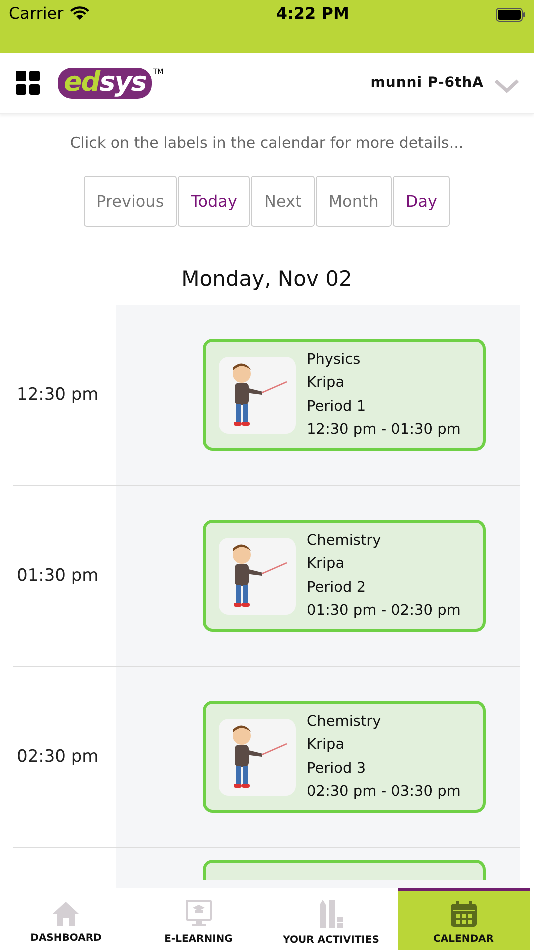  Describe the element at coordinates (344, 757) in the screenshot. I see `event-card: Chemistry Kripa Period 3 02:30 pm - 03:30 pm` at that location.